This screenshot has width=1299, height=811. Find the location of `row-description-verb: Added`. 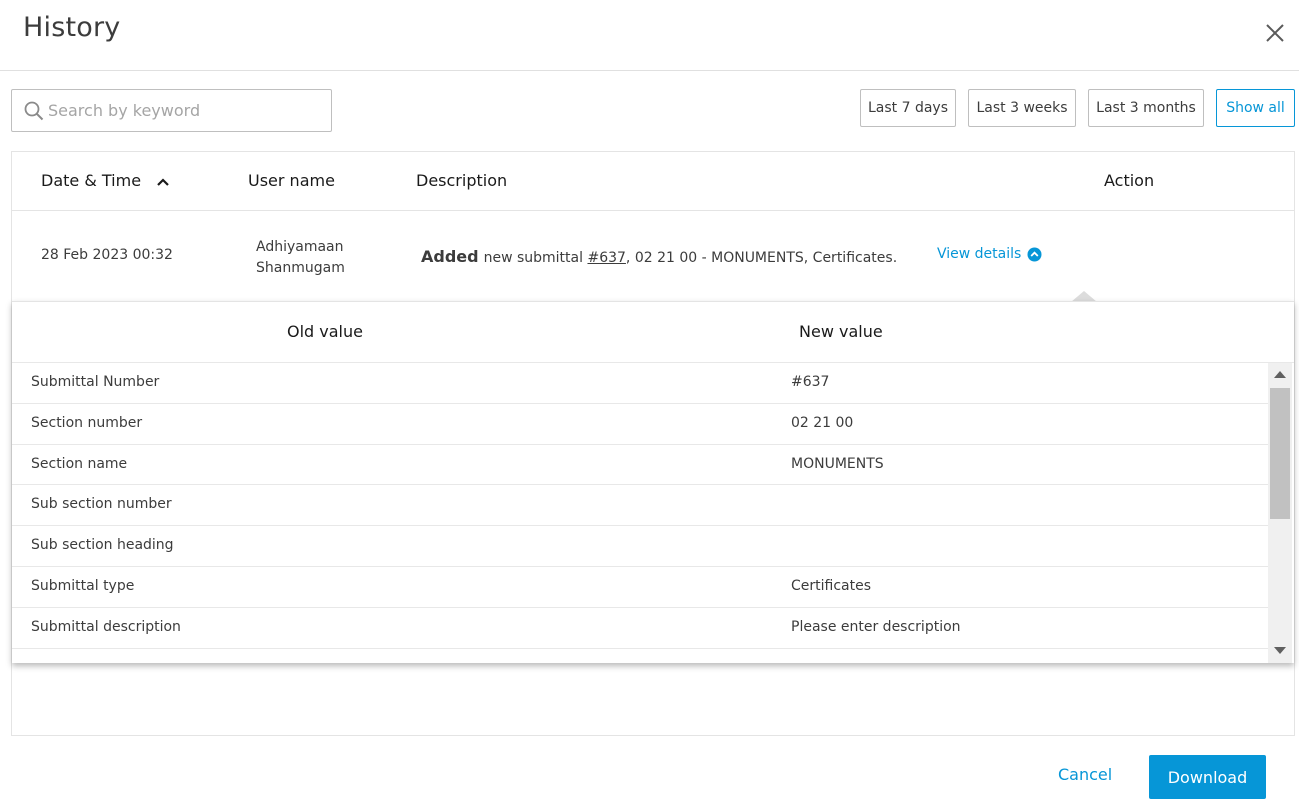

row-description-verb: Added is located at coordinates (450, 256).